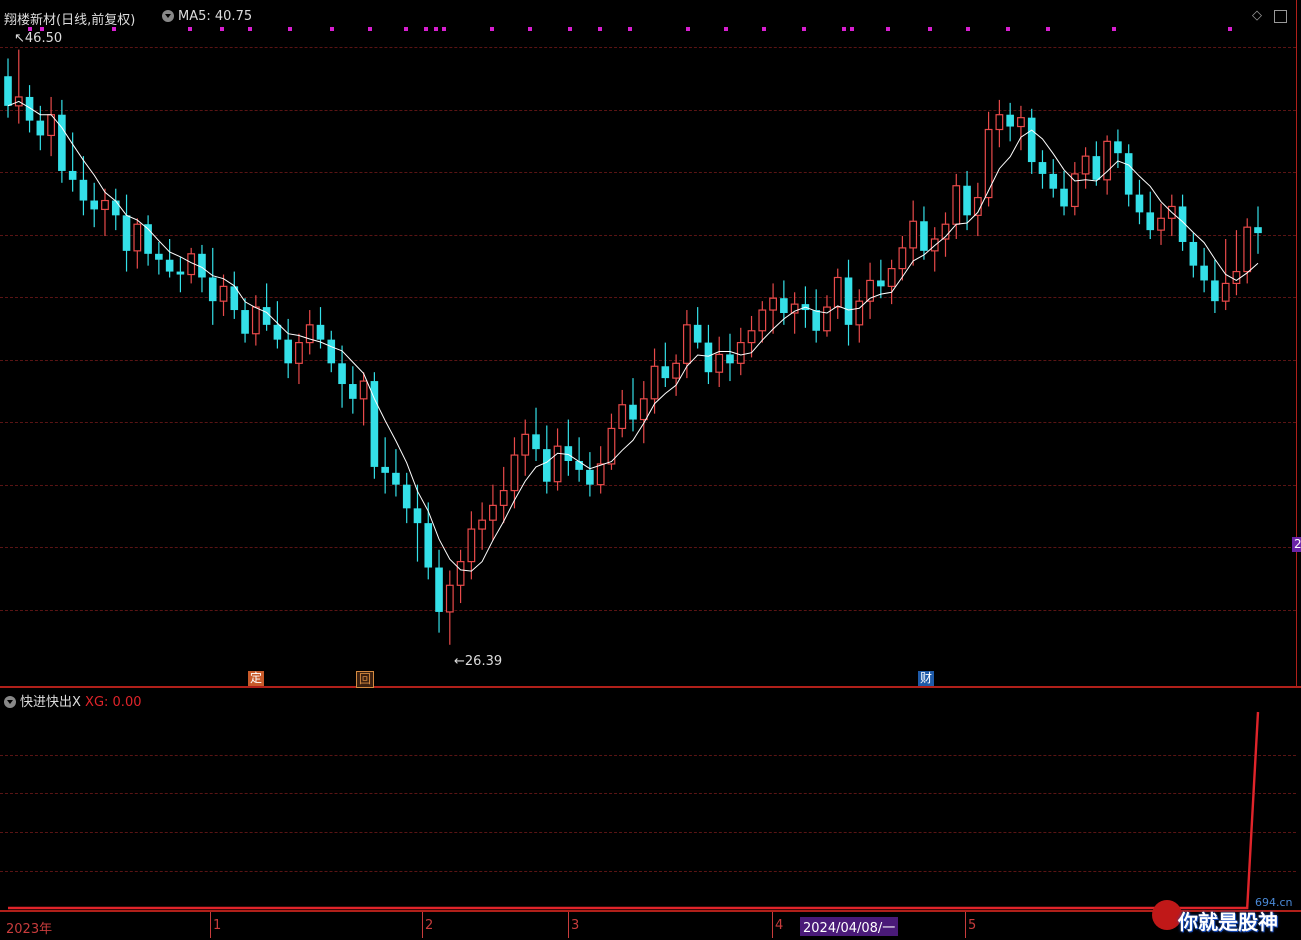  Describe the element at coordinates (50, 702) in the screenshot. I see `indicator-name: 快进快出X` at that location.